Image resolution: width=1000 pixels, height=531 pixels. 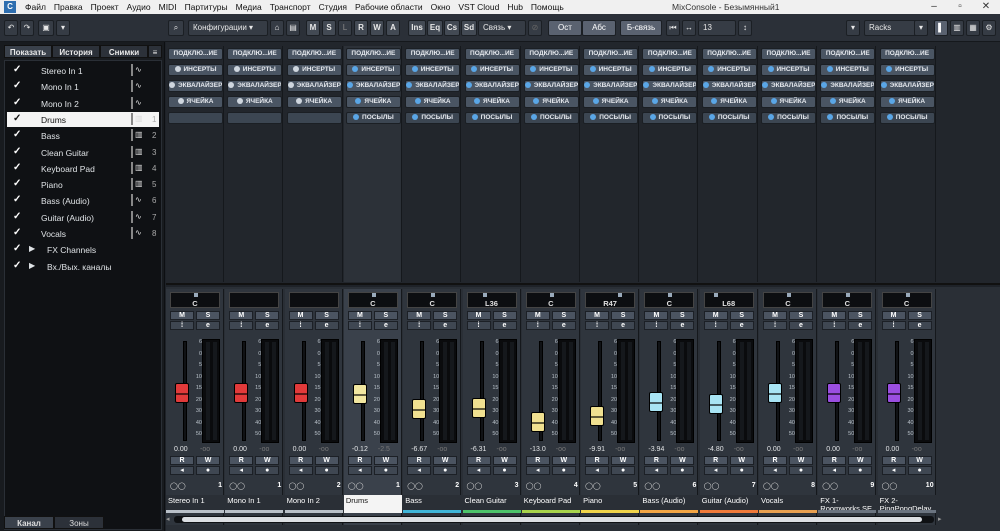 What do you see at coordinates (656, 449) in the screenshot?
I see `volume-value: -3.94` at bounding box center [656, 449].